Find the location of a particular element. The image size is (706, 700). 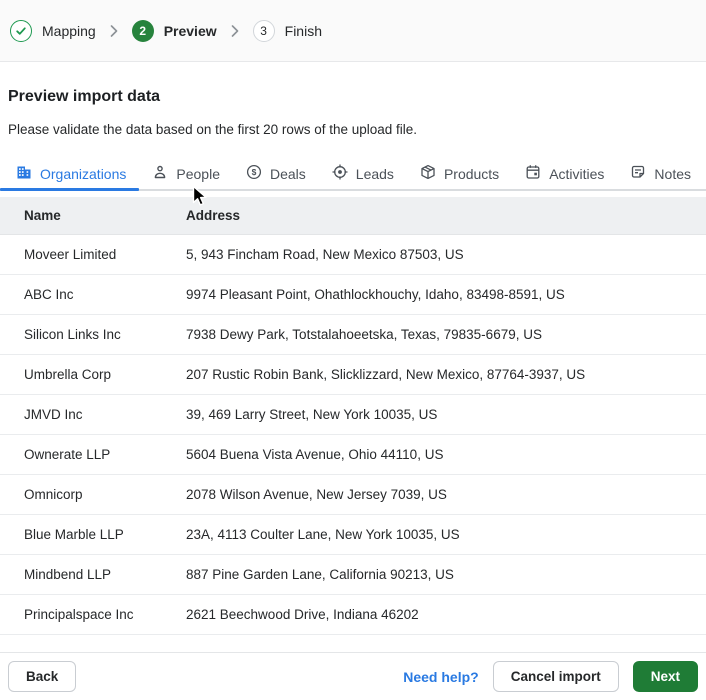

next-button: Next is located at coordinates (665, 676).